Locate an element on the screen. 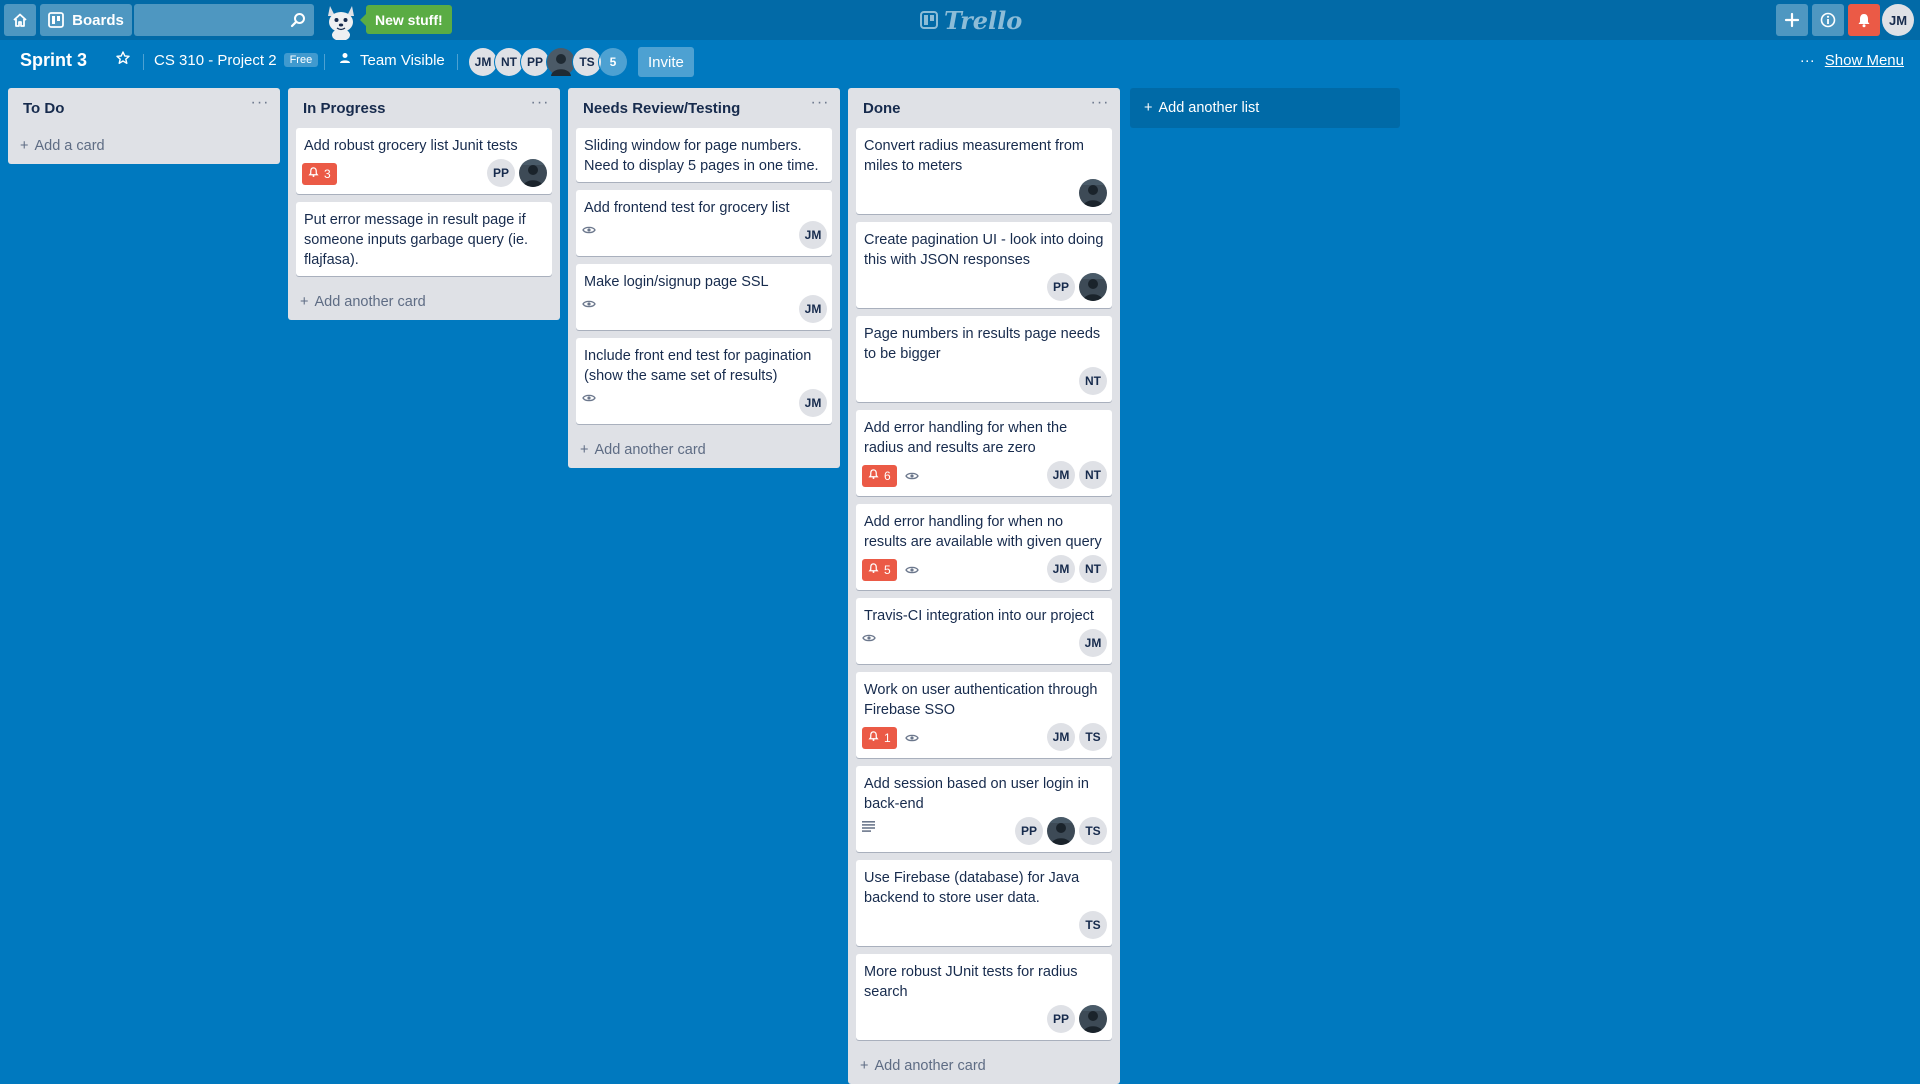  list-title: Done is located at coordinates (882, 108).